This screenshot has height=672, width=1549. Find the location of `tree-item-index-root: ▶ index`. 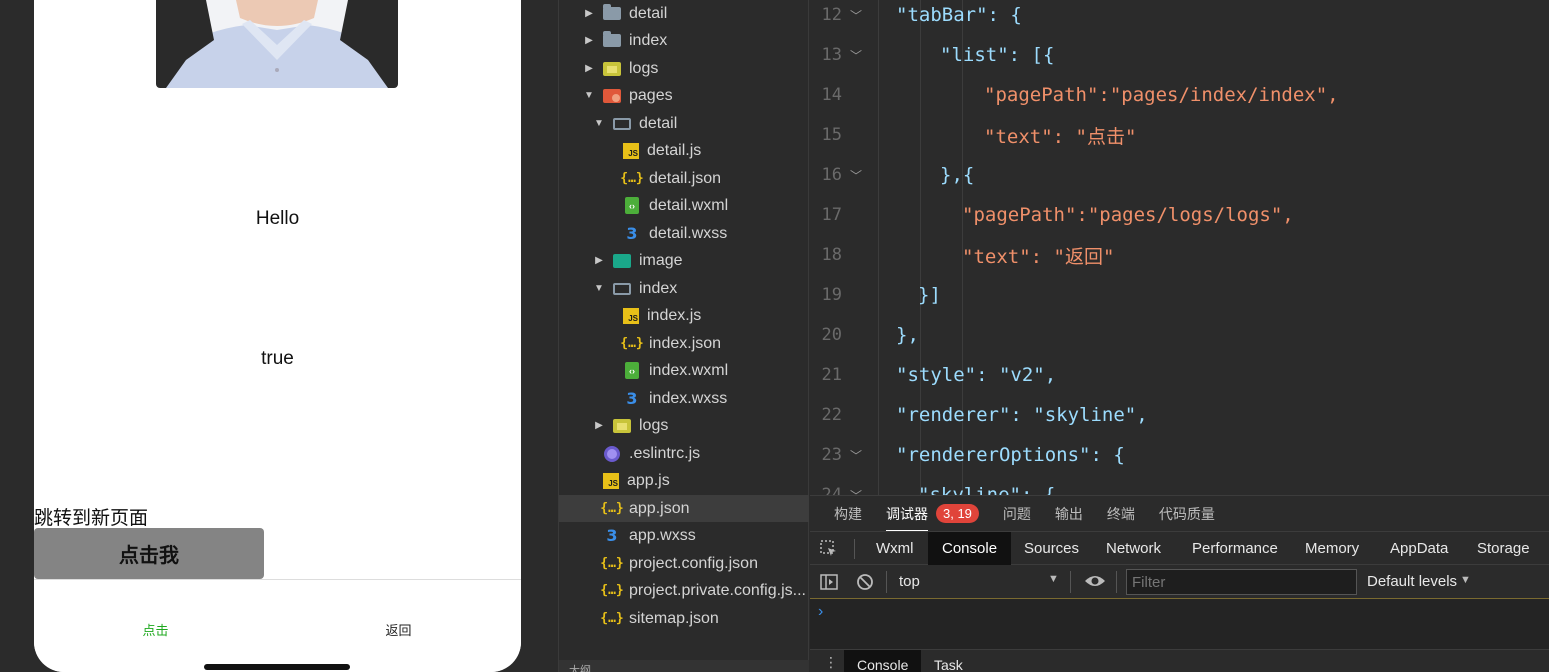

tree-item-index-root: ▶ index is located at coordinates (684, 40).